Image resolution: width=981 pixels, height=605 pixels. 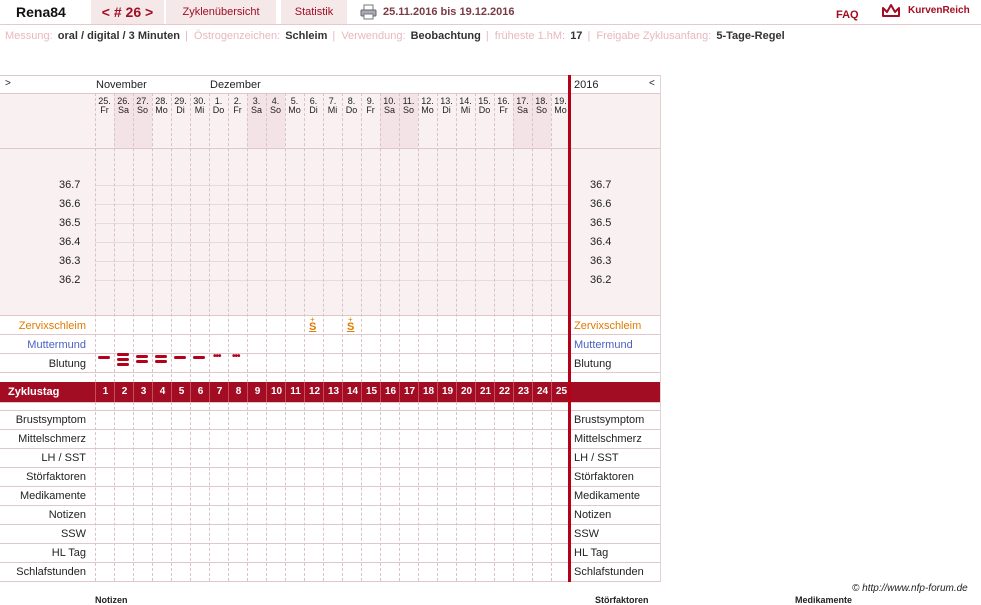 What do you see at coordinates (824, 600) in the screenshot?
I see `bottom-medikamente: Medikamente` at bounding box center [824, 600].